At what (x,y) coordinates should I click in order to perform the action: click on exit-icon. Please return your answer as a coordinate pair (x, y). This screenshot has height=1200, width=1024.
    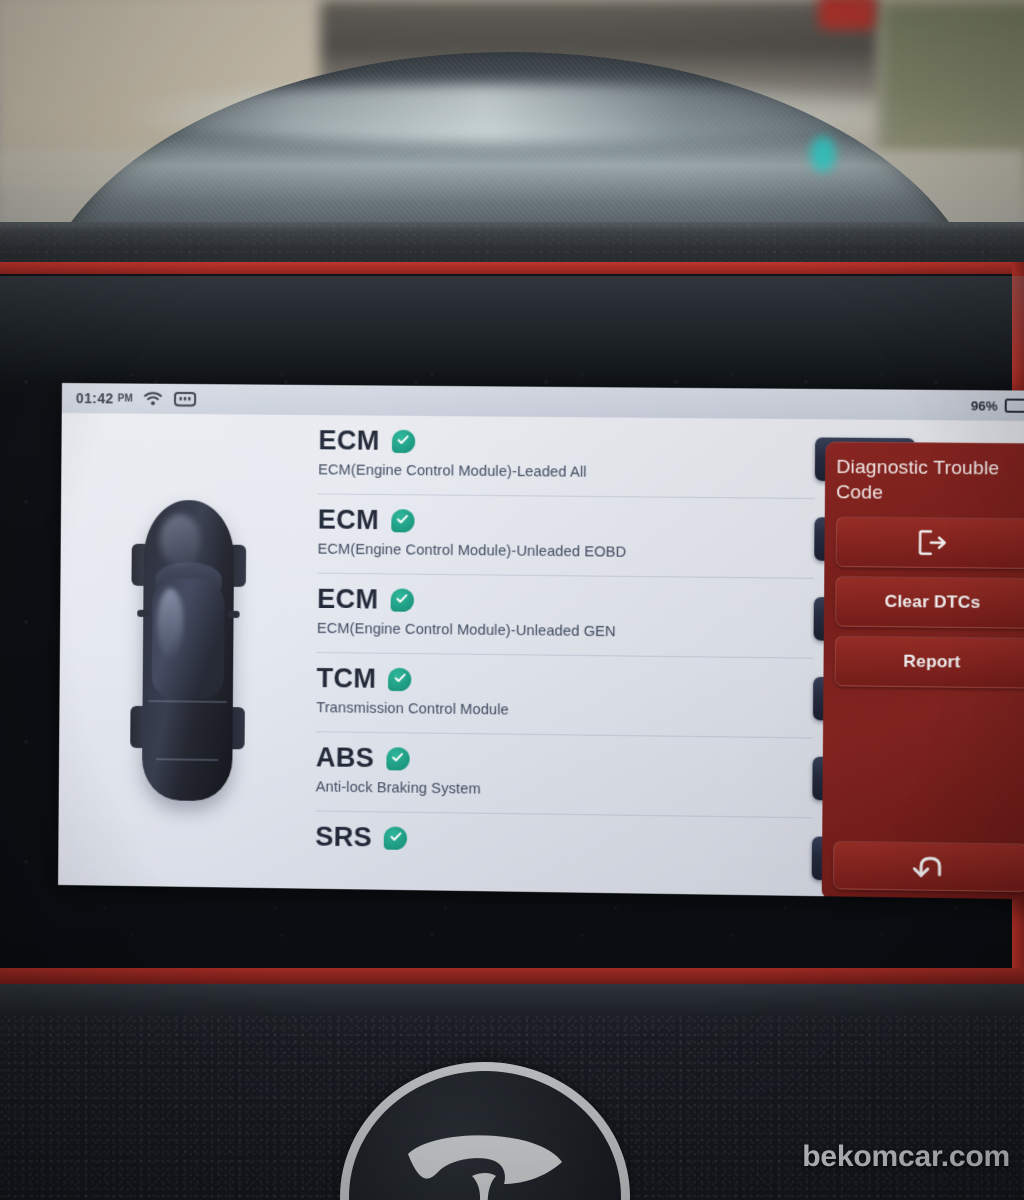
    Looking at the image, I should click on (932, 543).